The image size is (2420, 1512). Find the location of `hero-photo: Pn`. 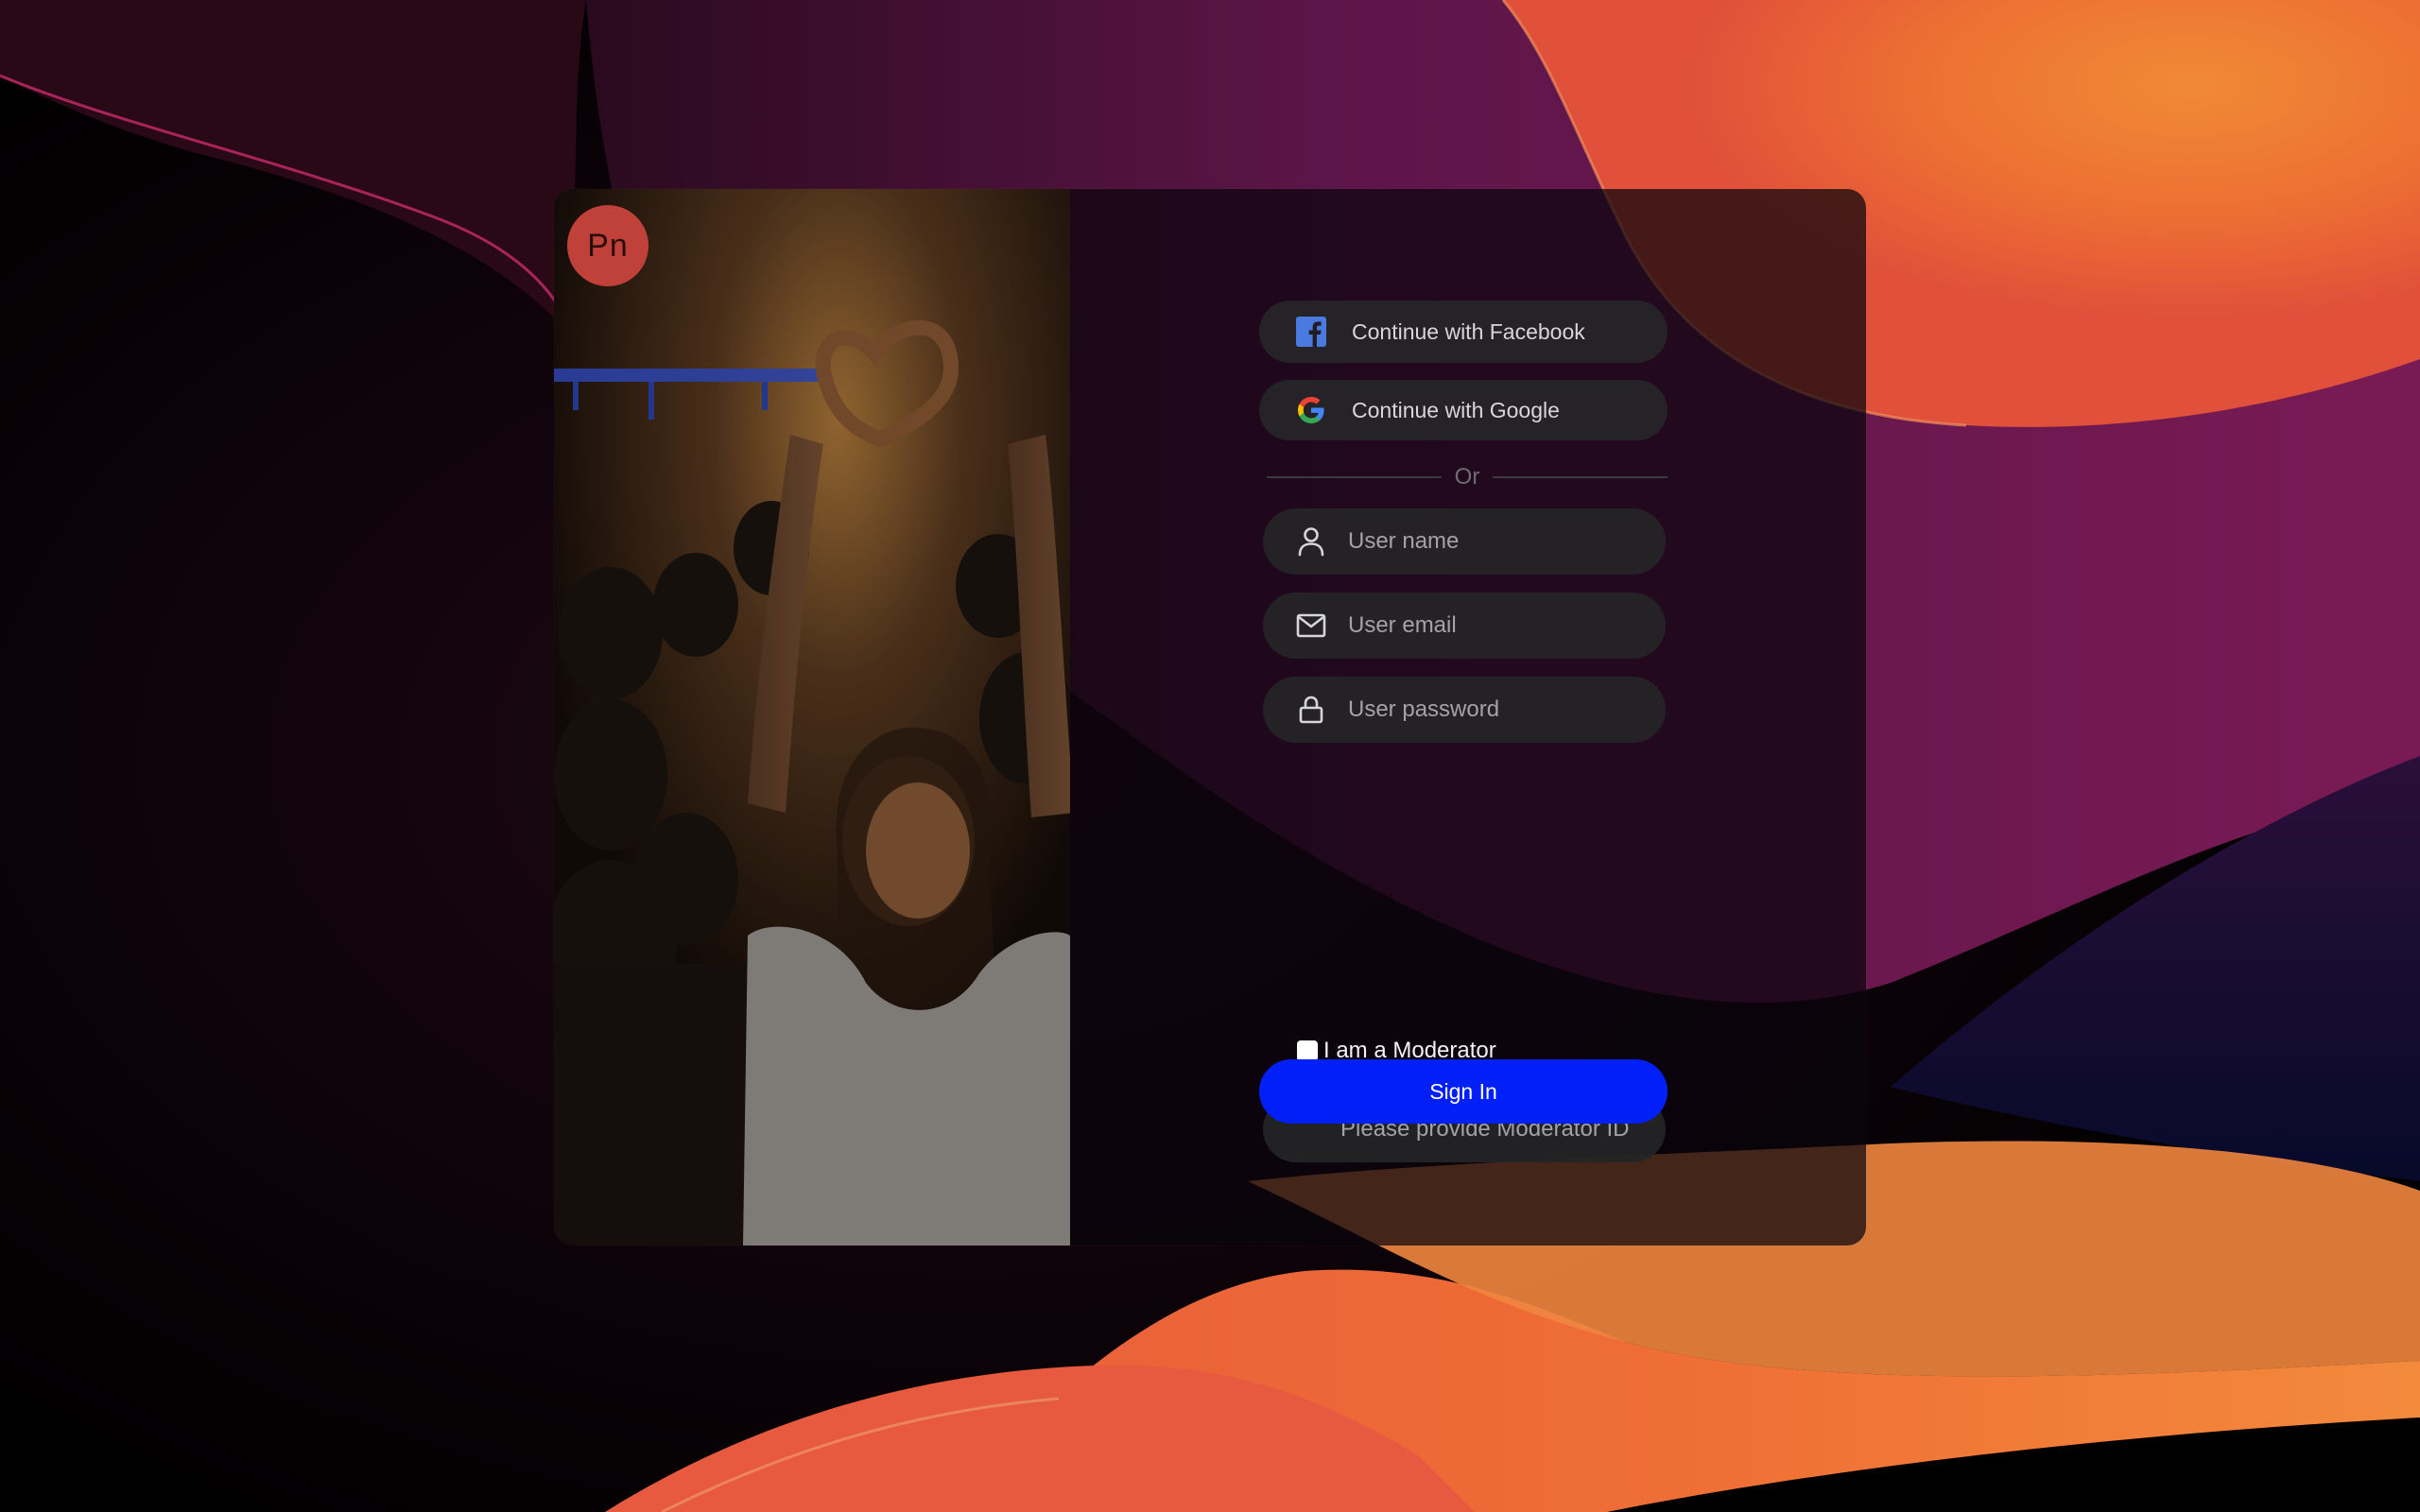

hero-photo: Pn is located at coordinates (812, 717).